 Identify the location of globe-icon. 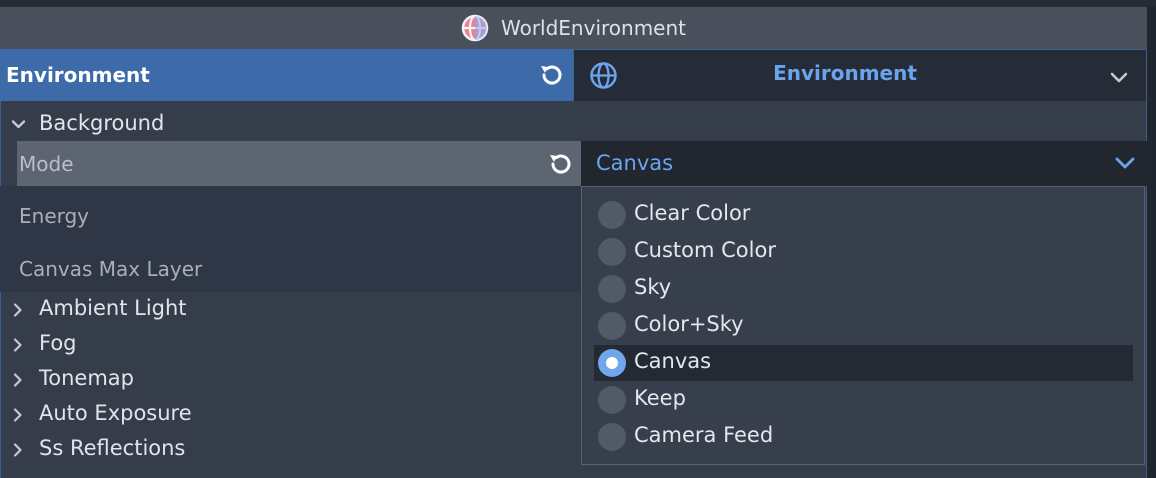
(603, 75).